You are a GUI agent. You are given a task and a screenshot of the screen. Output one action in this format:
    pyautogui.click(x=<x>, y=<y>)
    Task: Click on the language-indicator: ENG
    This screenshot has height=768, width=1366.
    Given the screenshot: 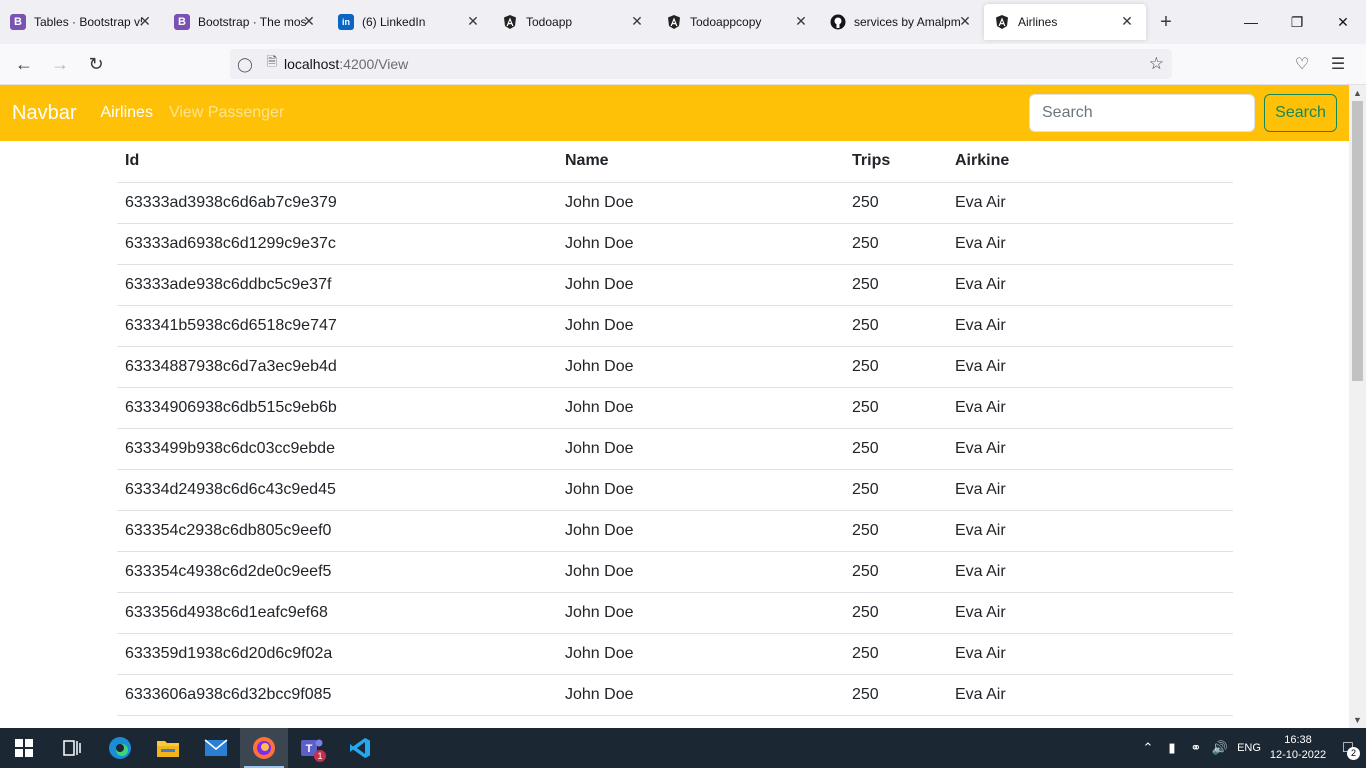 What is the action you would take?
    pyautogui.click(x=1249, y=748)
    